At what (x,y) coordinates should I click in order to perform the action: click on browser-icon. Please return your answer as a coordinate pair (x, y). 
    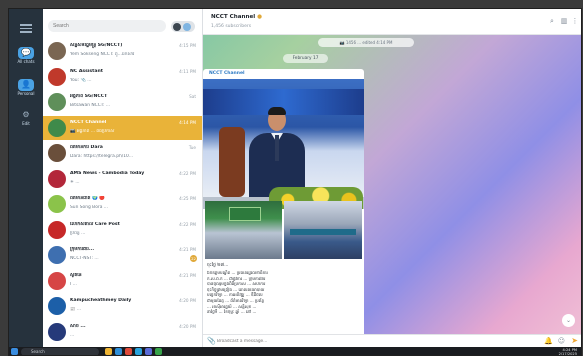
    Looking at the image, I should click on (118, 351).